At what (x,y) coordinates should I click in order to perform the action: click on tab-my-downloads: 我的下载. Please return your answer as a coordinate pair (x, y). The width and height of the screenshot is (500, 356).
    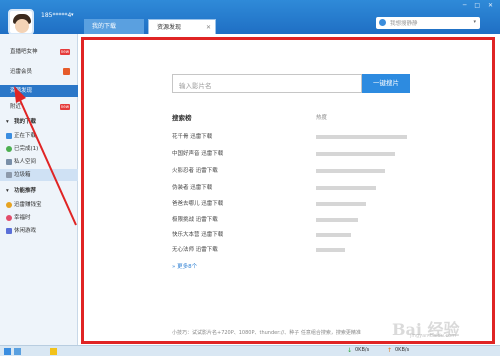
    Looking at the image, I should click on (114, 26).